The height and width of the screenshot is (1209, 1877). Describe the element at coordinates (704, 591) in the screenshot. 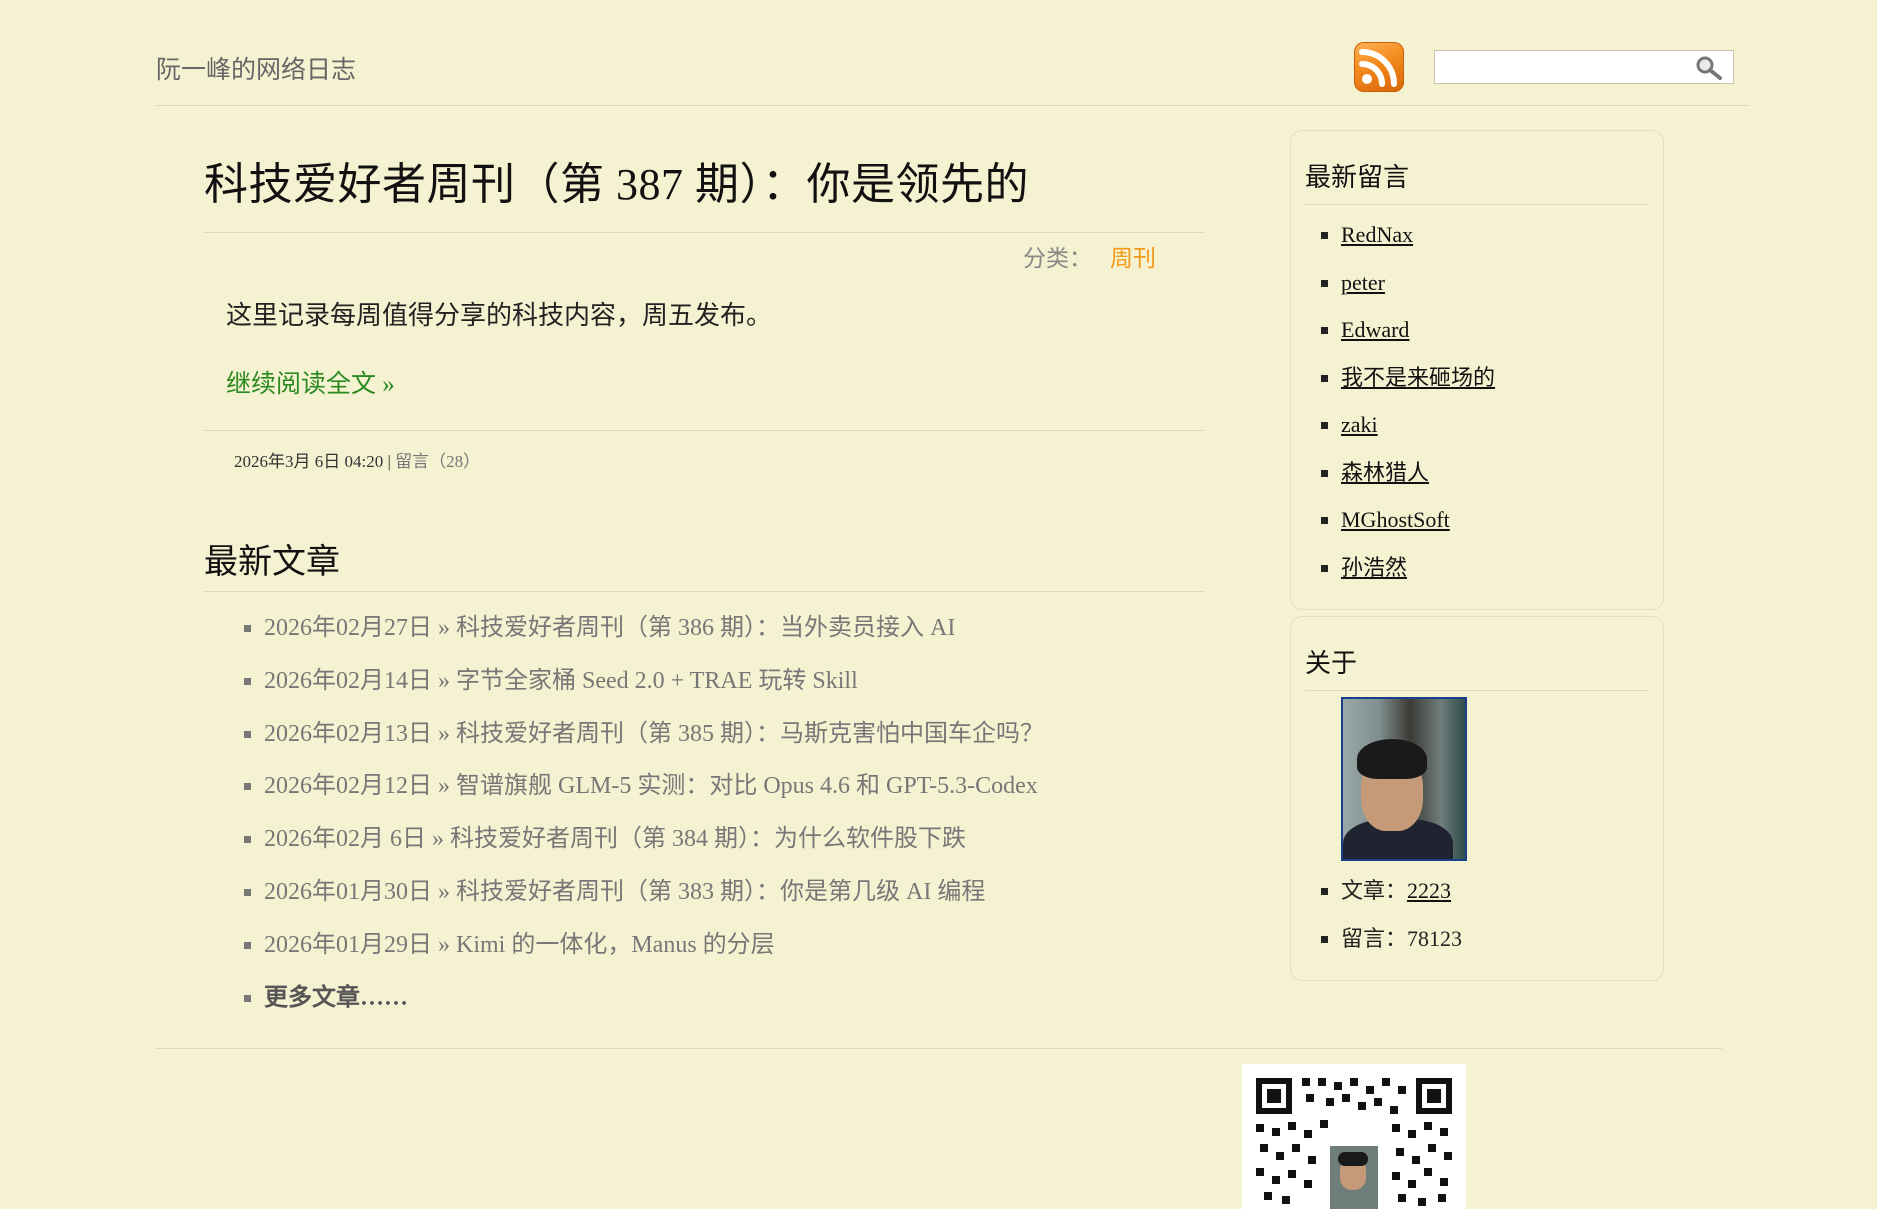

I see `recent-divider` at that location.